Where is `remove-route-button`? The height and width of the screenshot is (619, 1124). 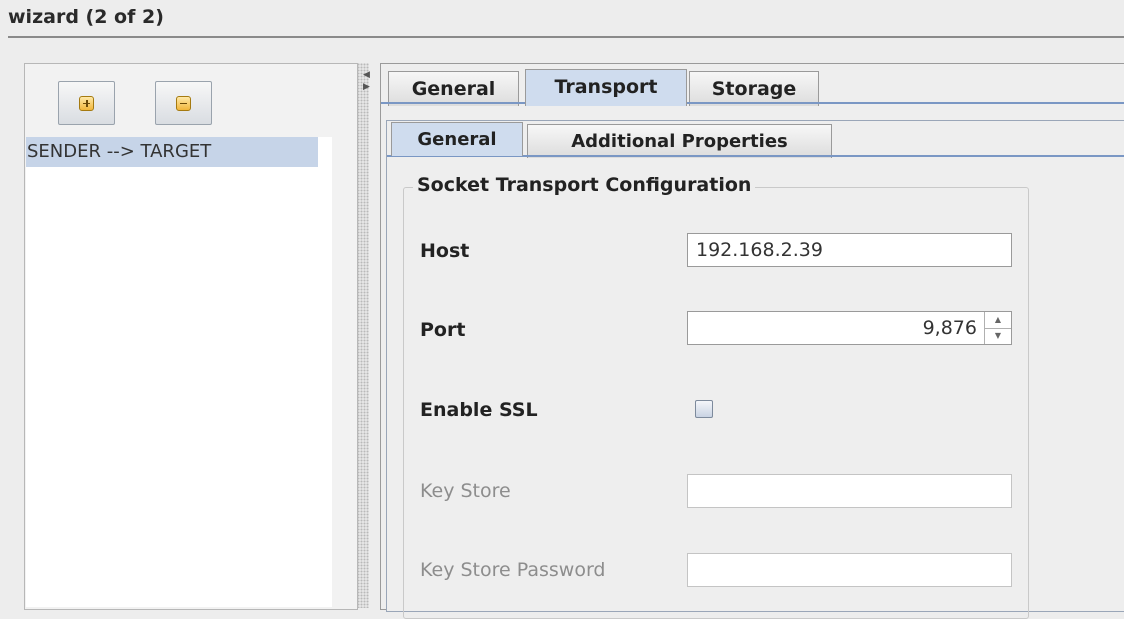 remove-route-button is located at coordinates (183, 103).